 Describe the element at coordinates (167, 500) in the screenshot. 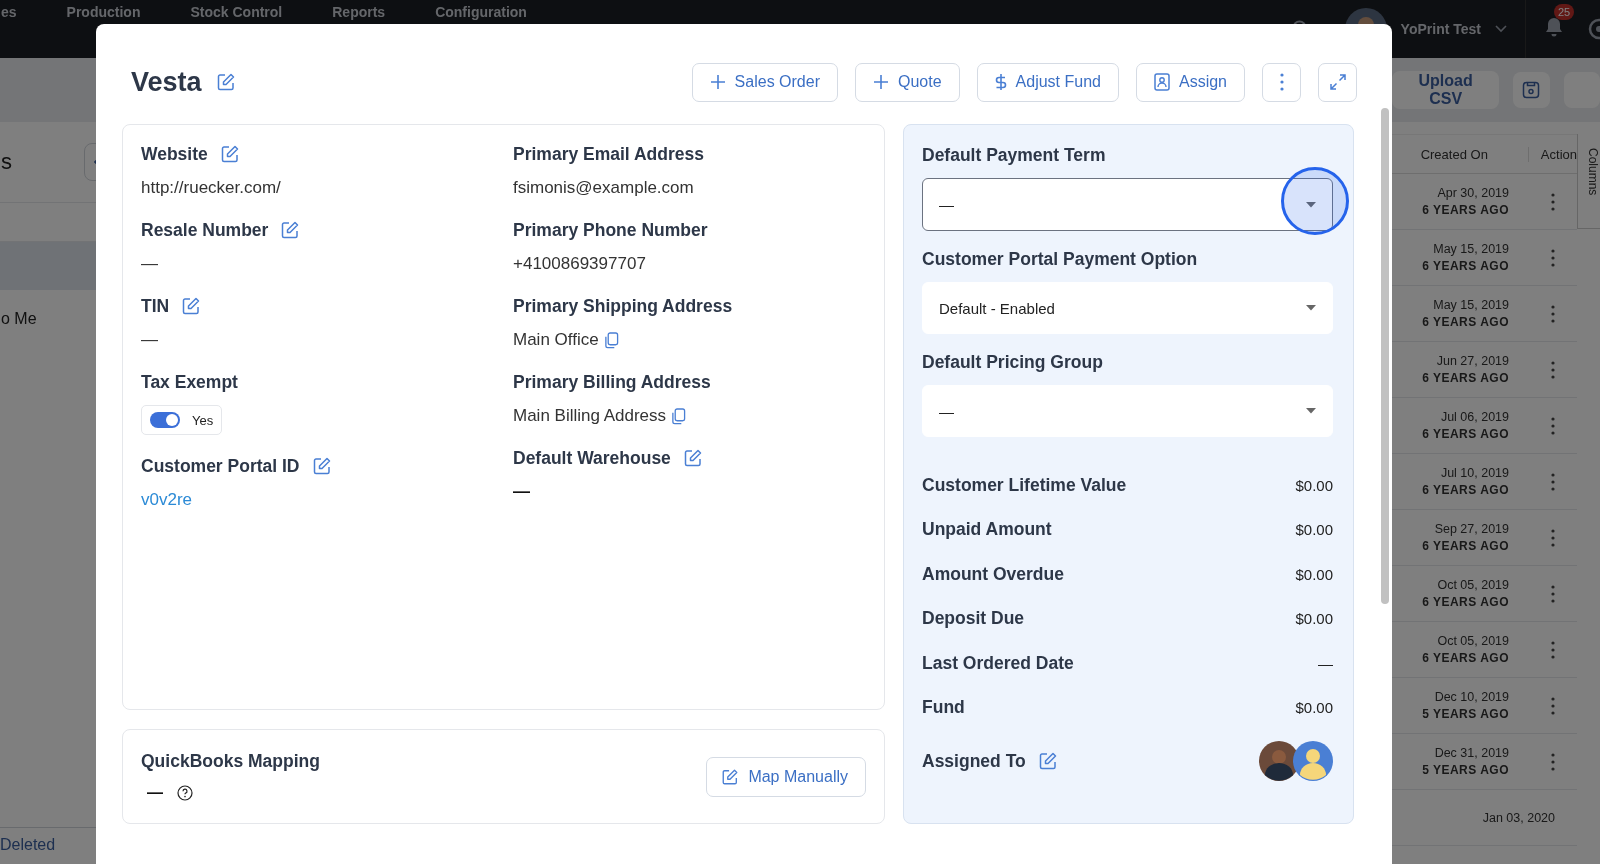

I see `portal-id-link: v0v2re` at that location.